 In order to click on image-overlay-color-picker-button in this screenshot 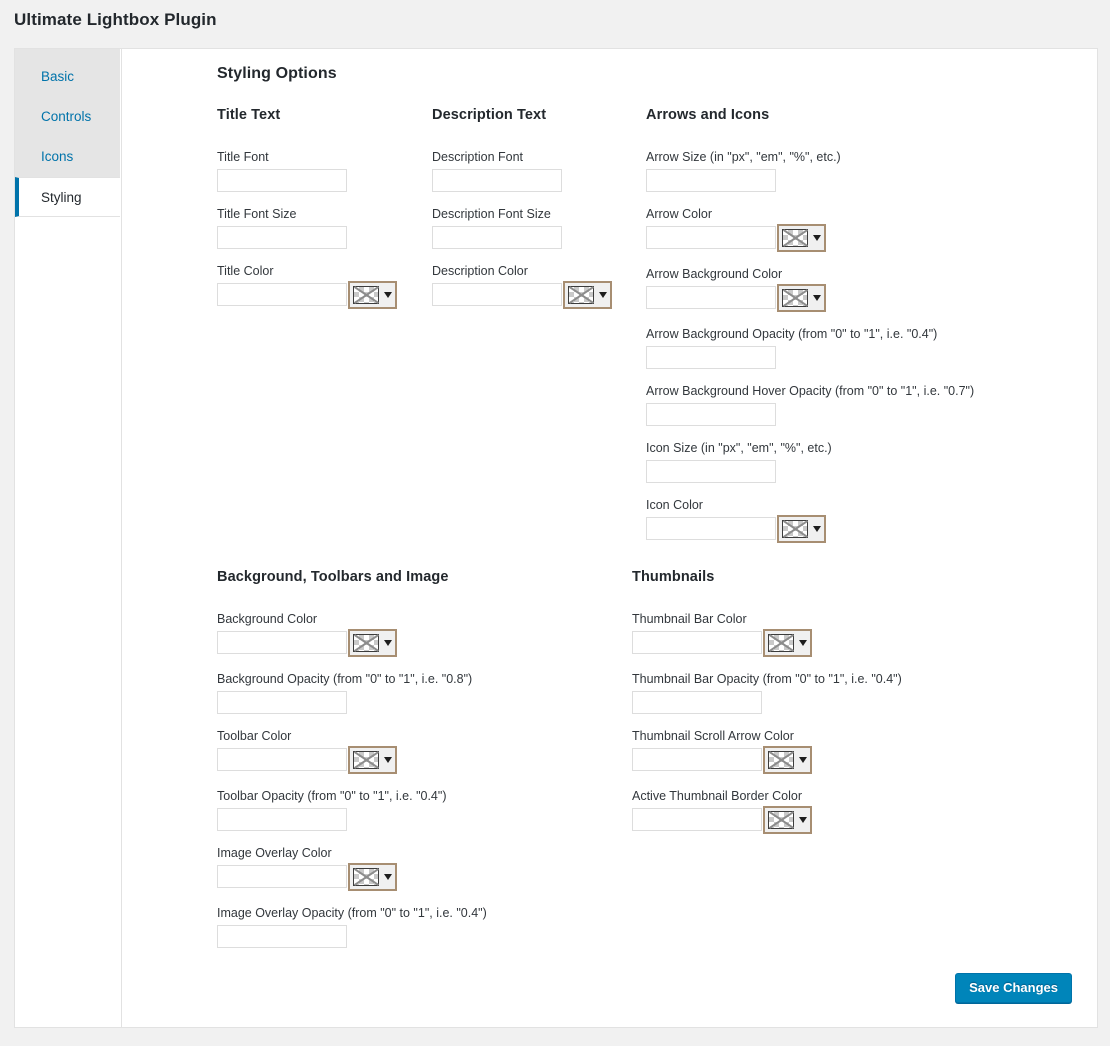, I will do `click(372, 877)`.